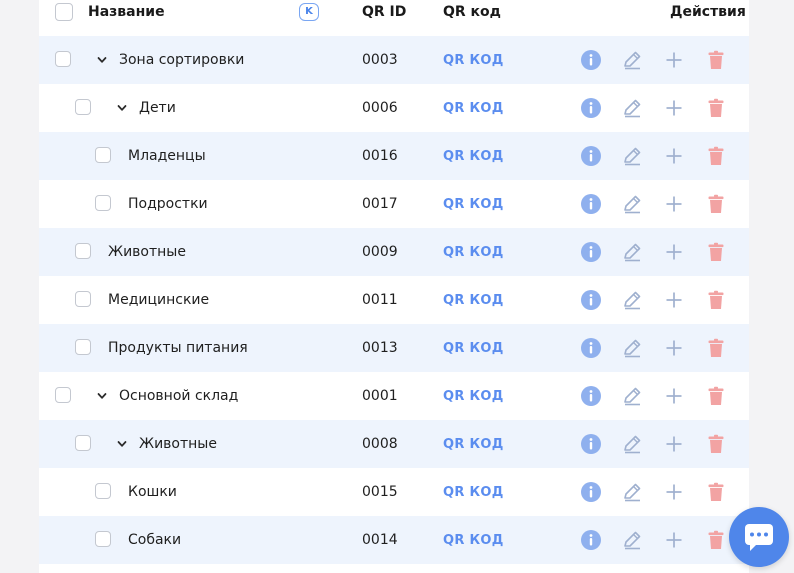  What do you see at coordinates (167, 156) in the screenshot?
I see `row-name: Младенцы` at bounding box center [167, 156].